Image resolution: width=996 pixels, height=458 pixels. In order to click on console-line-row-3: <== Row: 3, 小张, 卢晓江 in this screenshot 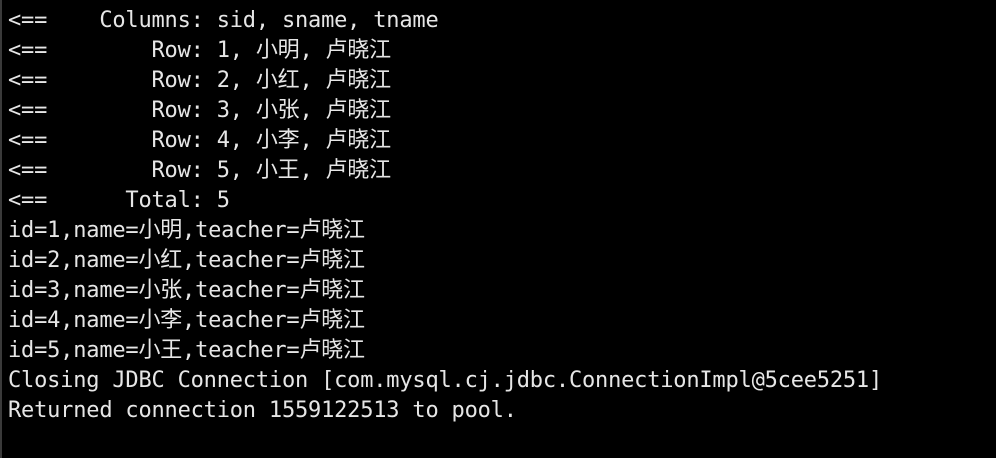, I will do `click(199, 110)`.